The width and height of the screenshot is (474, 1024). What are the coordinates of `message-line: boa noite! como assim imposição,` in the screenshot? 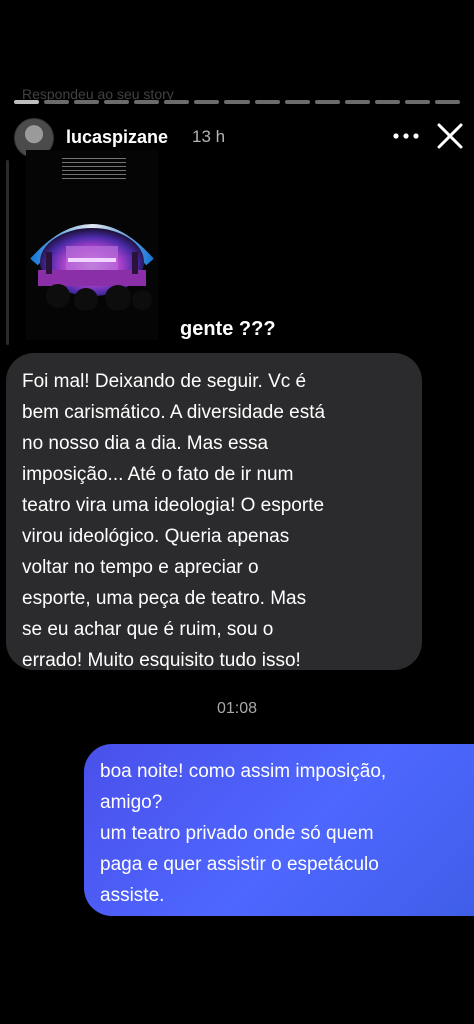 It's located at (243, 771).